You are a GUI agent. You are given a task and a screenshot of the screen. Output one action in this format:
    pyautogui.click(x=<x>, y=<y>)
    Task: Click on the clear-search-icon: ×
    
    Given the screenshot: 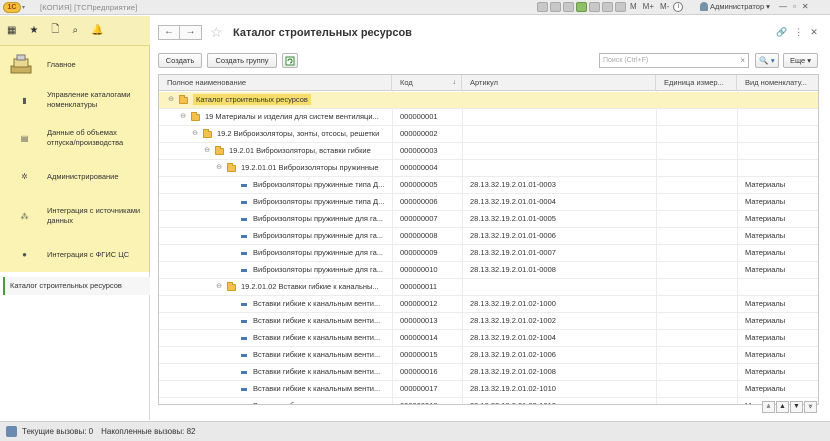 What is the action you would take?
    pyautogui.click(x=742, y=60)
    